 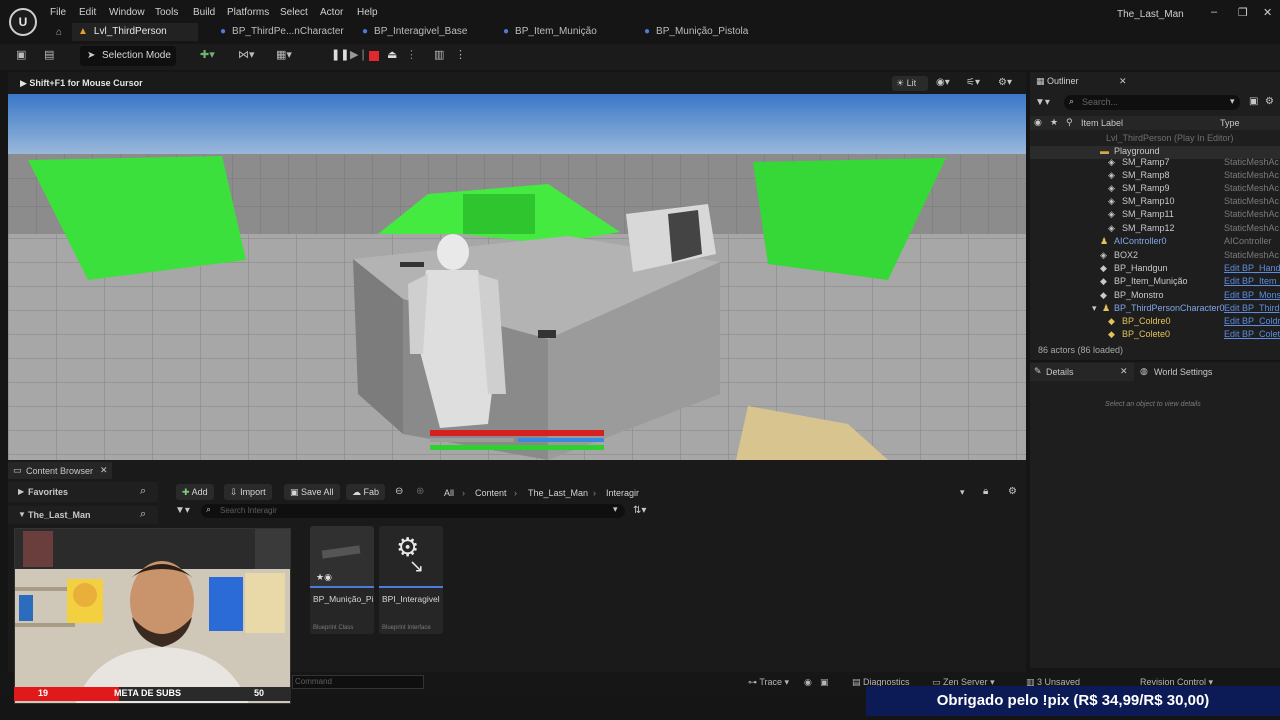 What do you see at coordinates (366, 492) in the screenshot?
I see `fab-button: ☁ Fab` at bounding box center [366, 492].